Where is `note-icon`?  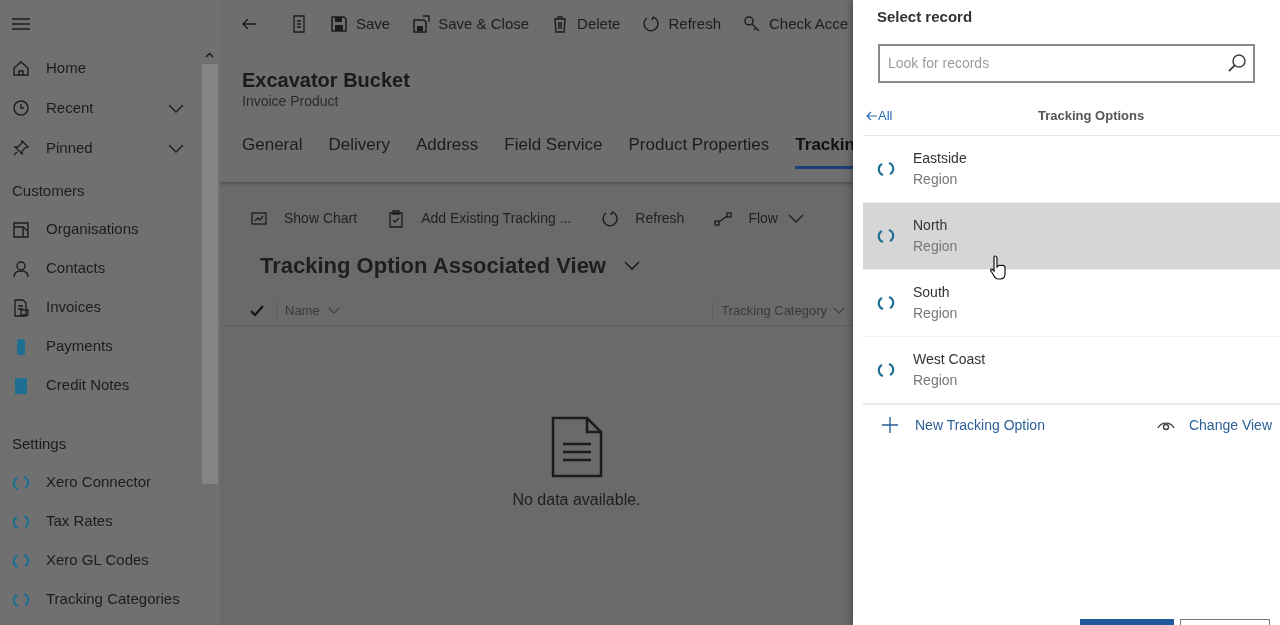
note-icon is located at coordinates (21, 385).